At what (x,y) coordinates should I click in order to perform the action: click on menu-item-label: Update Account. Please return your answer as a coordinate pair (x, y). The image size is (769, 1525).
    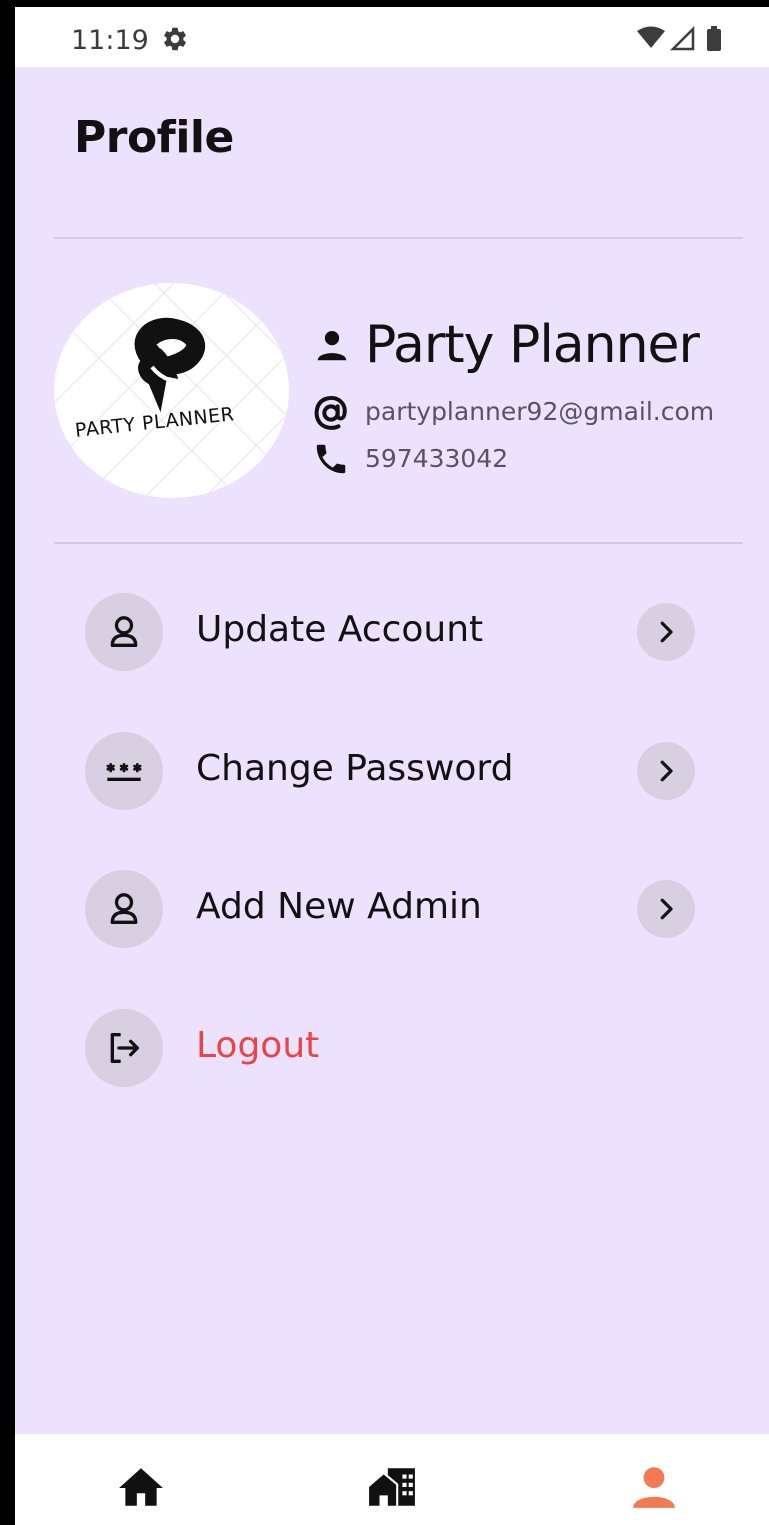
    Looking at the image, I should click on (340, 629).